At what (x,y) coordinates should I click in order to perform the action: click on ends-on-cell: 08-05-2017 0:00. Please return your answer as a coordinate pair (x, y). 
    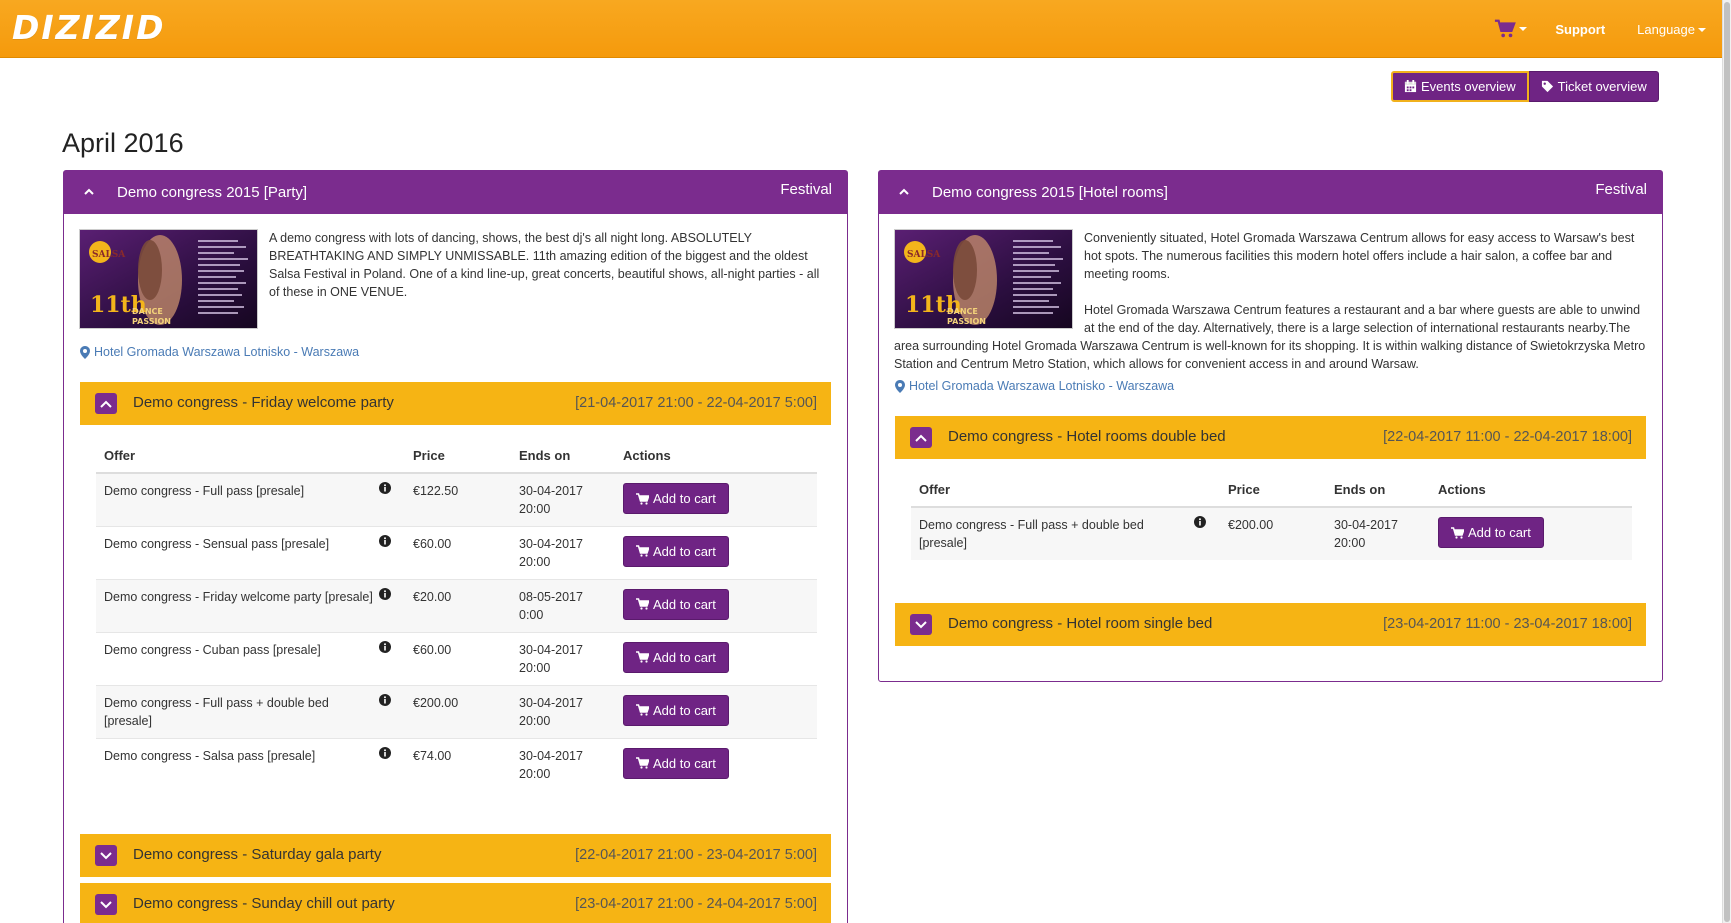
    Looking at the image, I should click on (563, 605).